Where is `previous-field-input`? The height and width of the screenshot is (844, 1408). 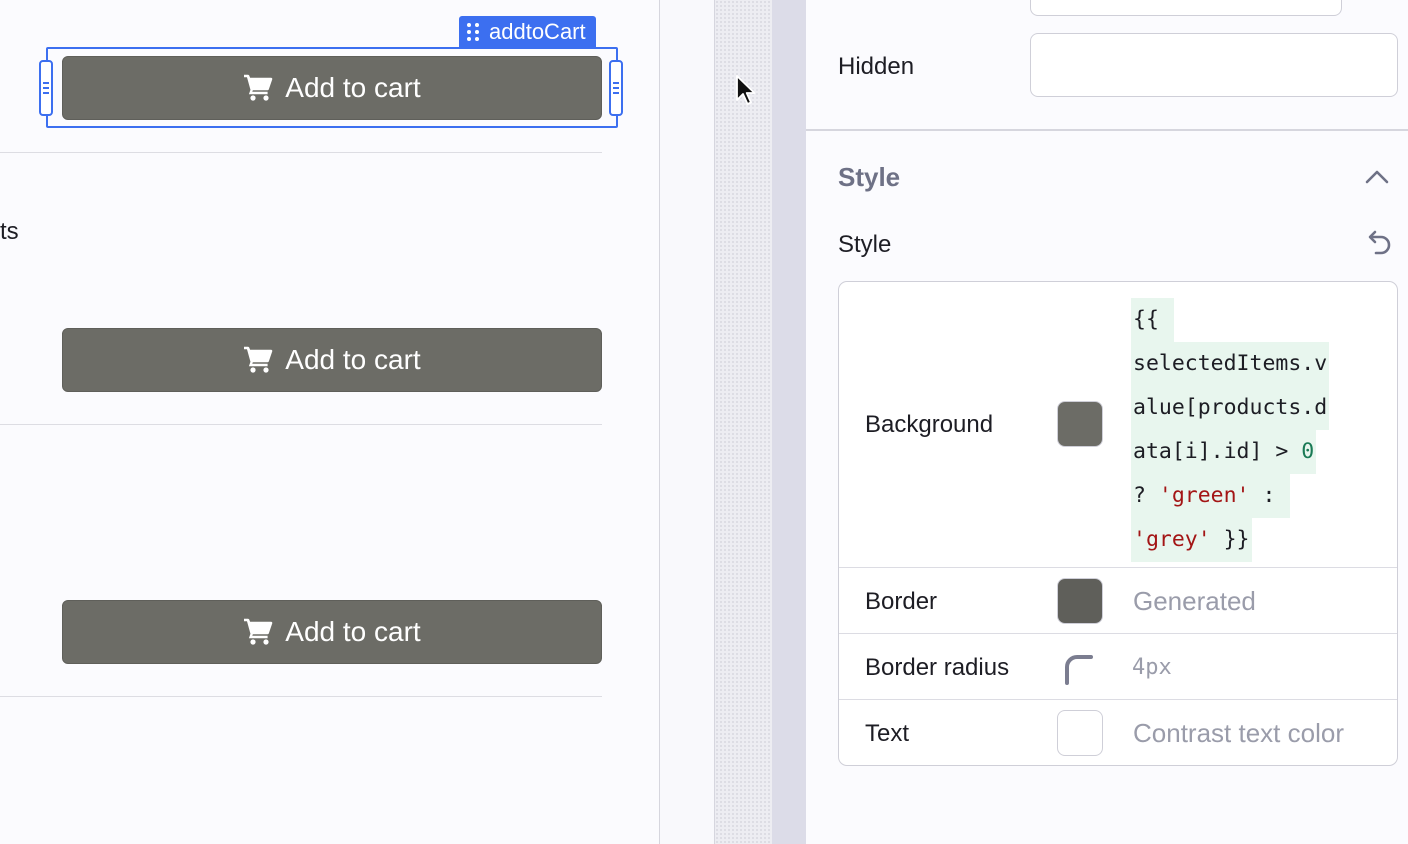
previous-field-input is located at coordinates (1186, 8).